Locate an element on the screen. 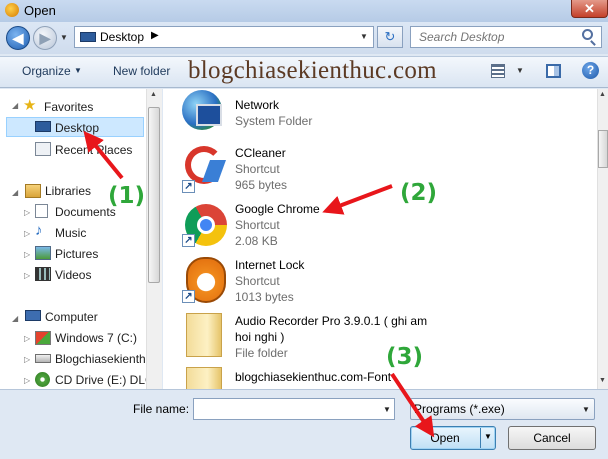 Image resolution: width=608 pixels, height=459 pixels. annotation-step-3: (3) is located at coordinates (405, 357).